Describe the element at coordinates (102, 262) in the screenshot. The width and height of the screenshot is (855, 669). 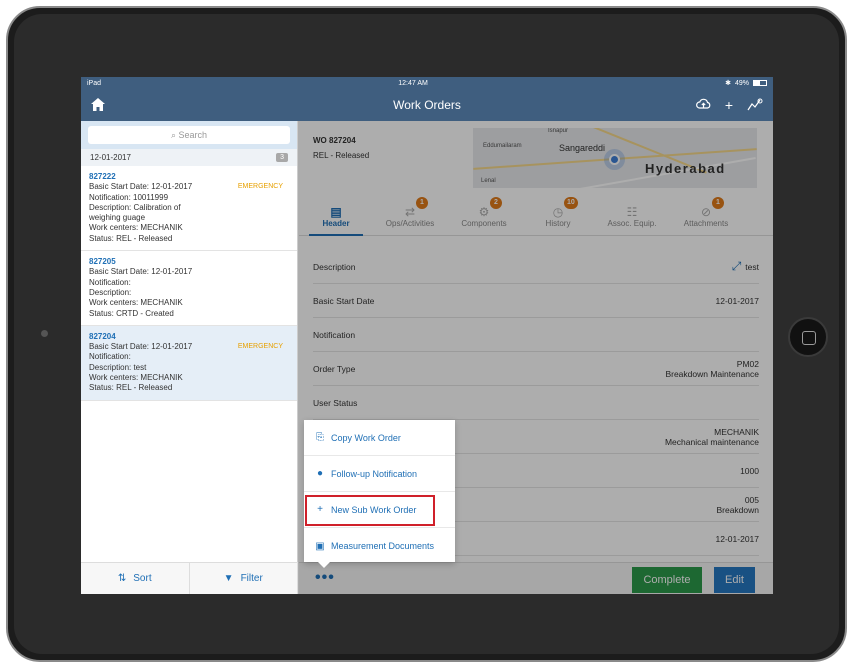
I see `work-order-id: 827205` at that location.